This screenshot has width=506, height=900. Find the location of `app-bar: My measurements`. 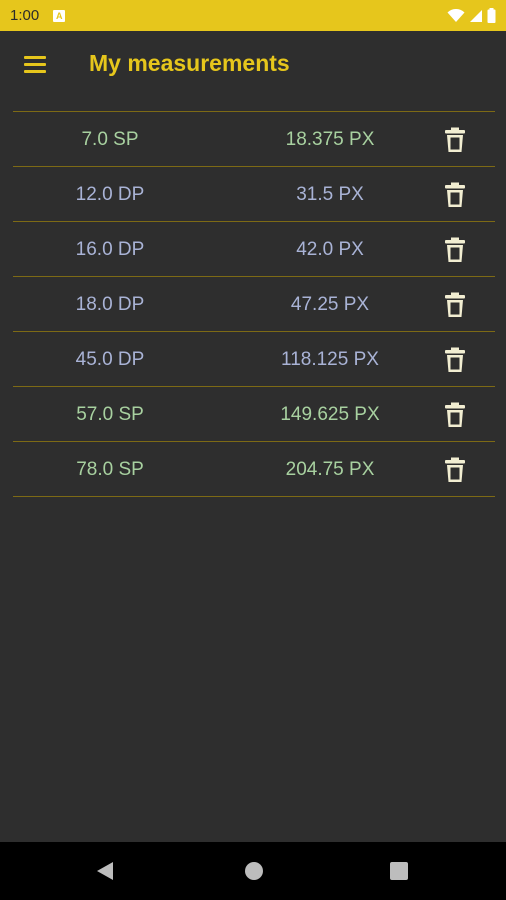

app-bar: My measurements is located at coordinates (253, 66).